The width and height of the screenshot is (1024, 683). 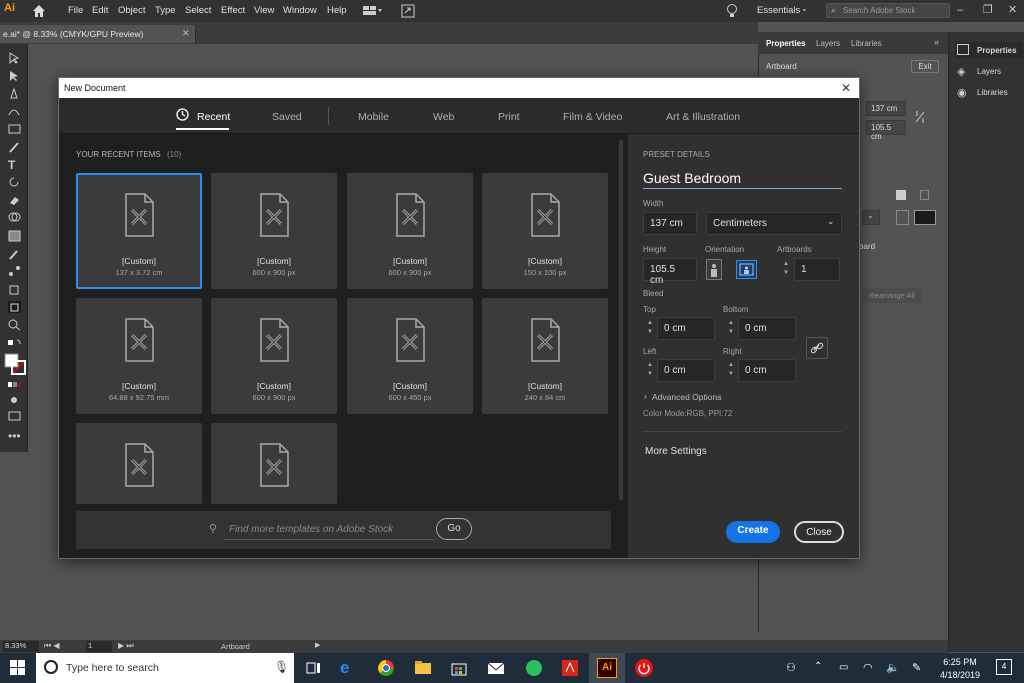 I want to click on tab-mobile: Mobile, so click(x=373, y=117).